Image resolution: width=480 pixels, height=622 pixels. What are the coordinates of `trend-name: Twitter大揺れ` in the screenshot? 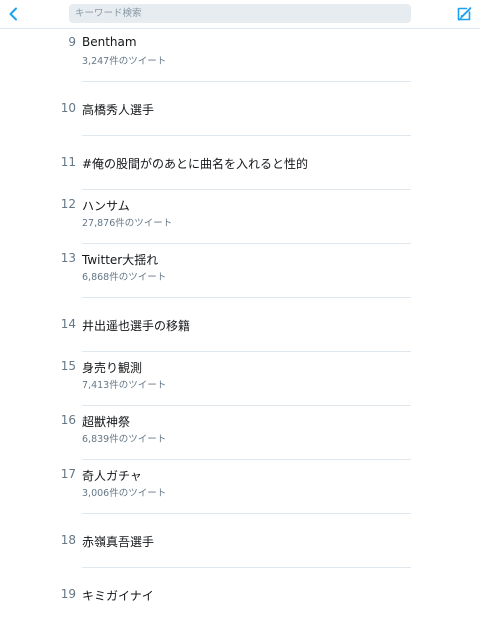 It's located at (120, 260).